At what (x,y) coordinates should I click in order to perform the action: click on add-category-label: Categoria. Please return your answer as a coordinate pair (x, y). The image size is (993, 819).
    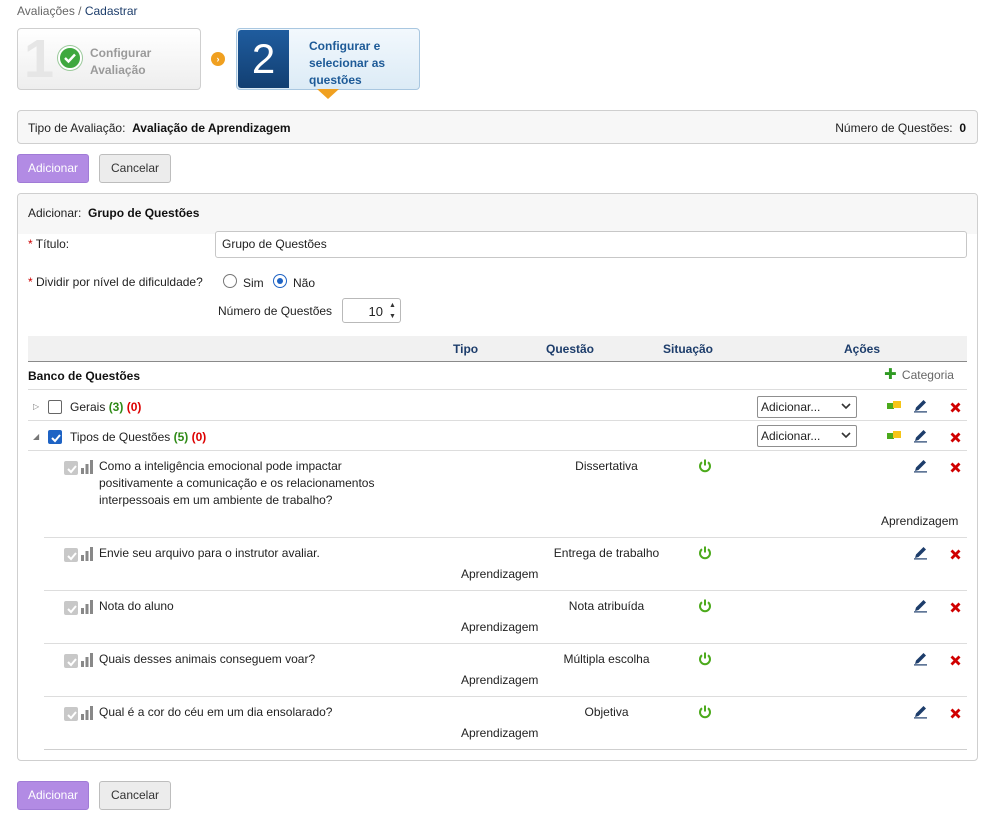
    Looking at the image, I should click on (927, 375).